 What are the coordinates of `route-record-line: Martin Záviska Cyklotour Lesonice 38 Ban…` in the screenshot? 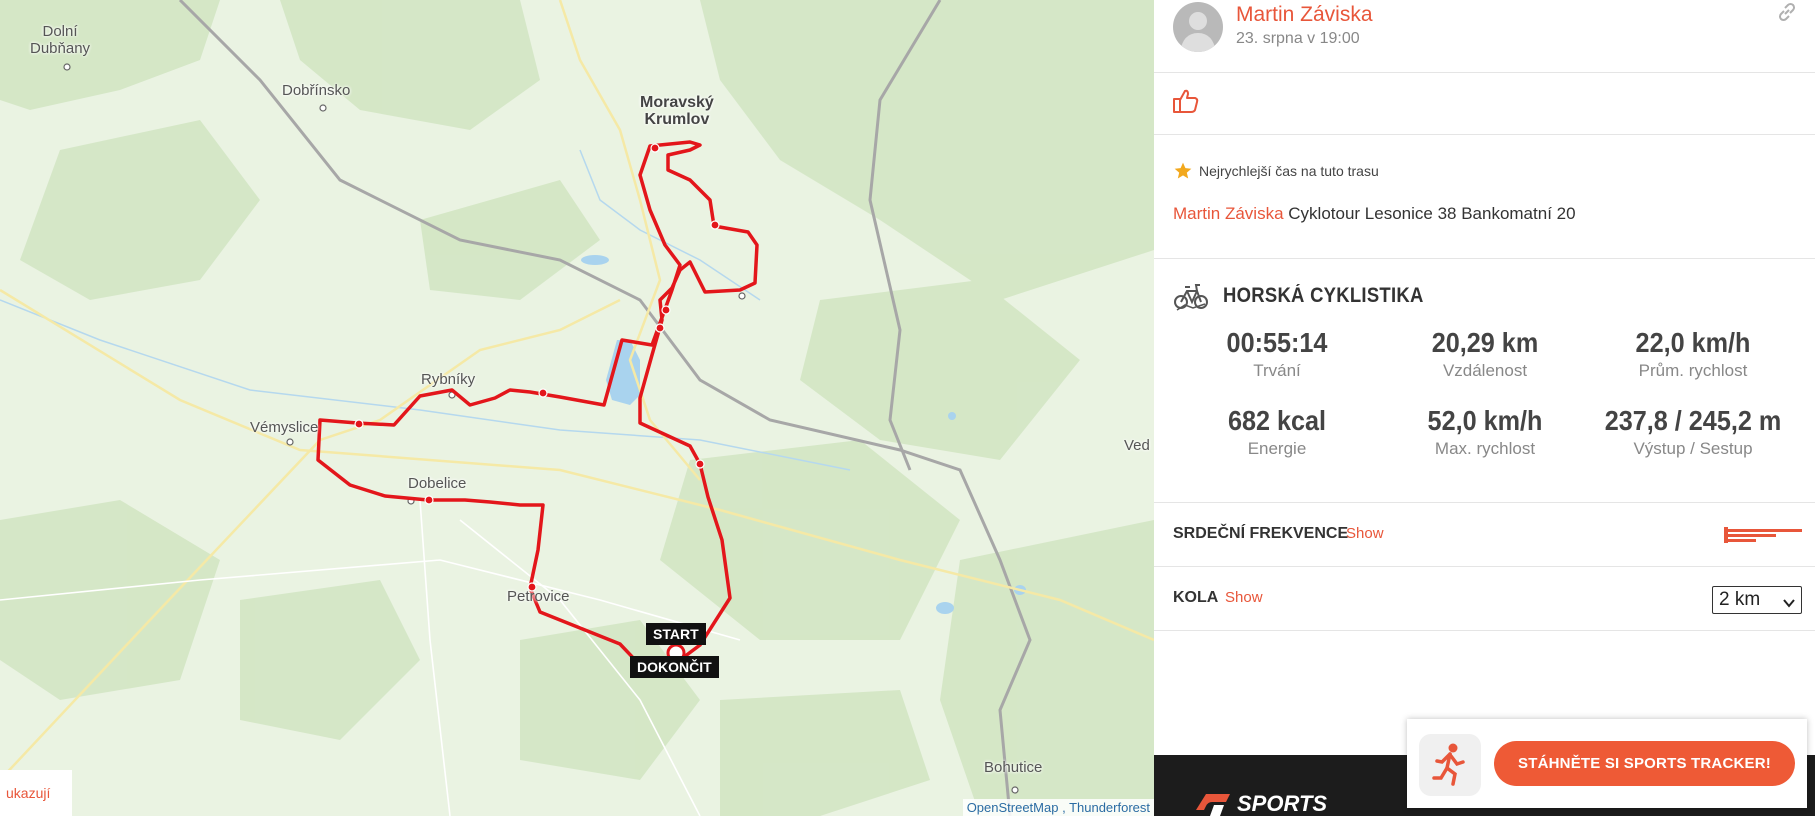 It's located at (1374, 214).